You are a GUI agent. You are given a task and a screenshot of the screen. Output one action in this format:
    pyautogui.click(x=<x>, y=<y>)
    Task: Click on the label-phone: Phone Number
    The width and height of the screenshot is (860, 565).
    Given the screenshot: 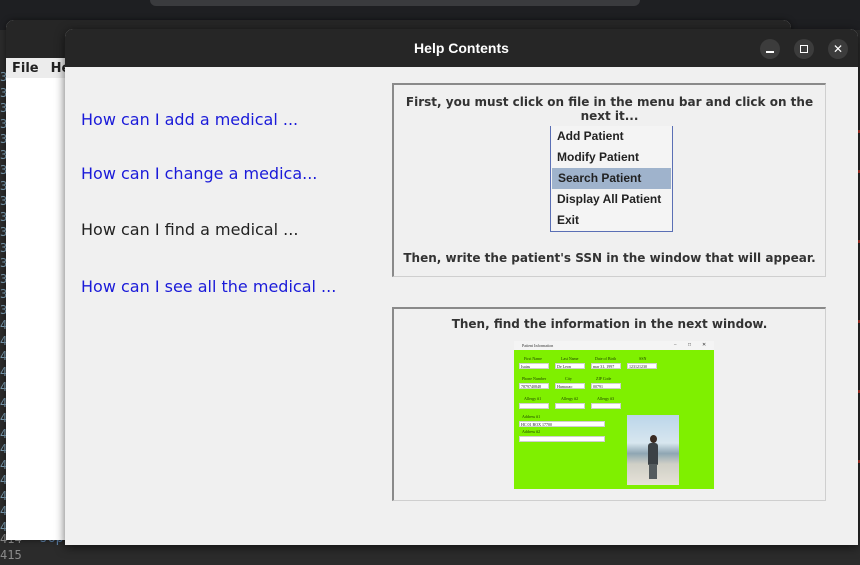 What is the action you would take?
    pyautogui.click(x=534, y=378)
    